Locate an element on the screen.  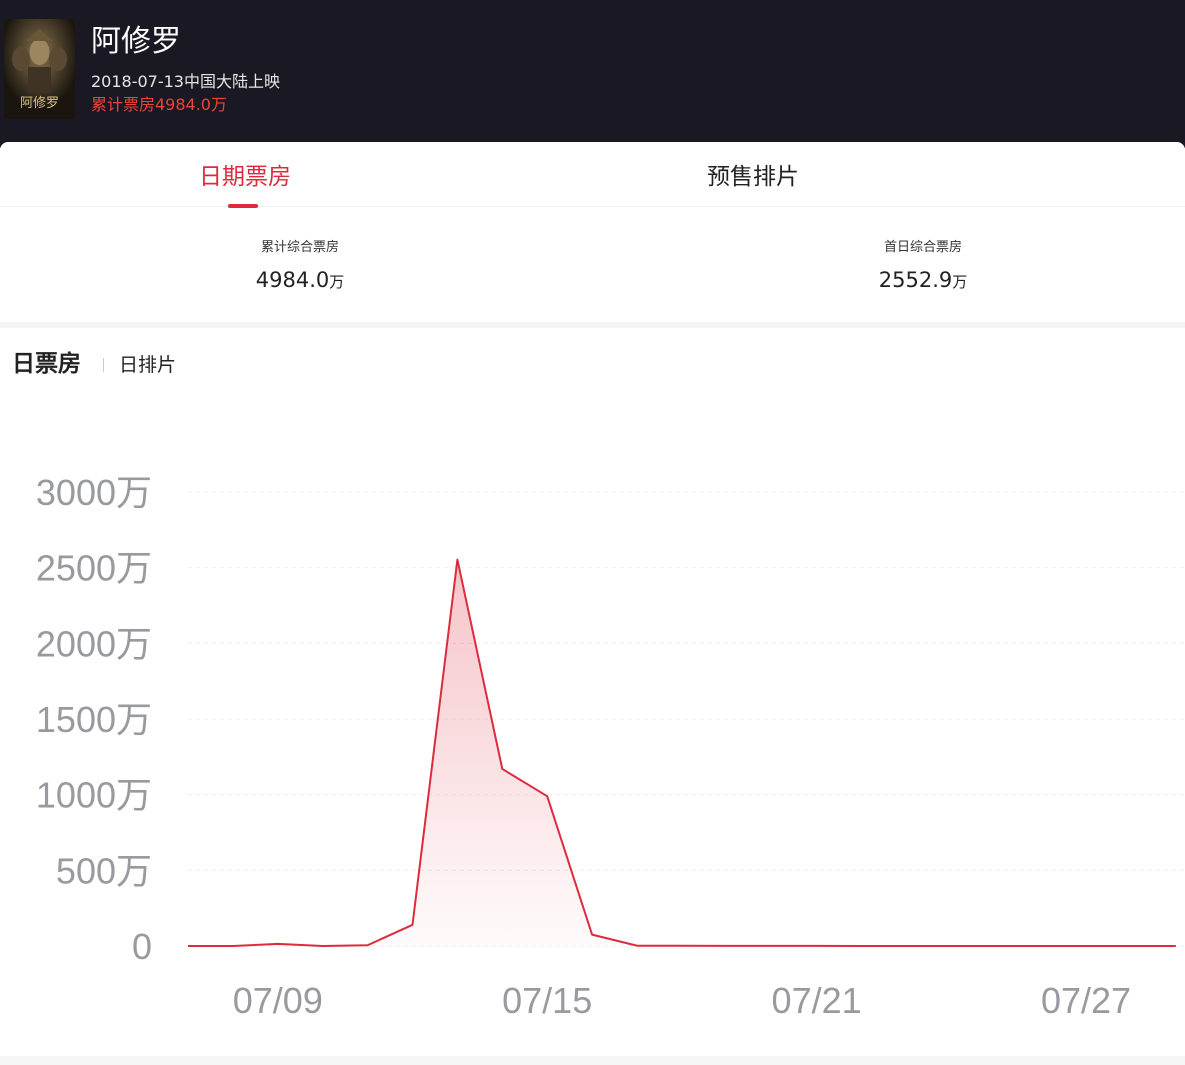
y-tick-label: 0 is located at coordinates (142, 946).